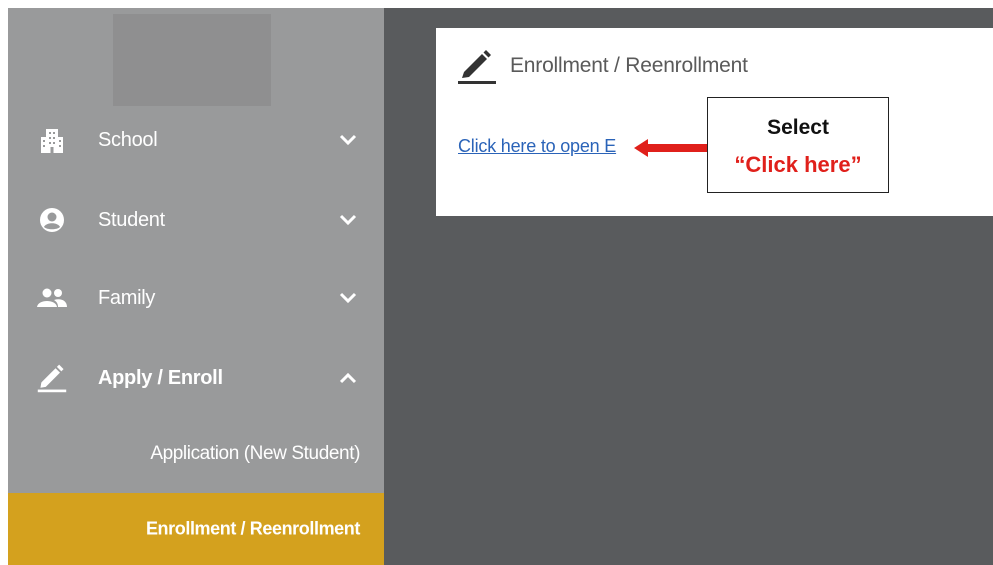 This screenshot has width=993, height=565. Describe the element at coordinates (131, 219) in the screenshot. I see `sidebar-item-label: Student` at that location.